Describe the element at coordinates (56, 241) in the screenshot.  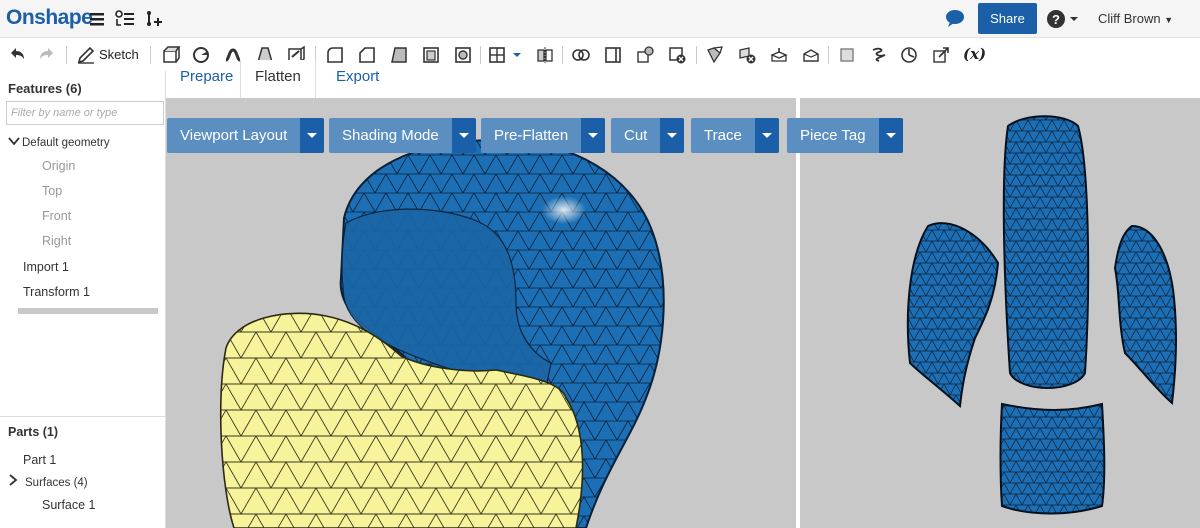
I see `tree-item-right: Right` at that location.